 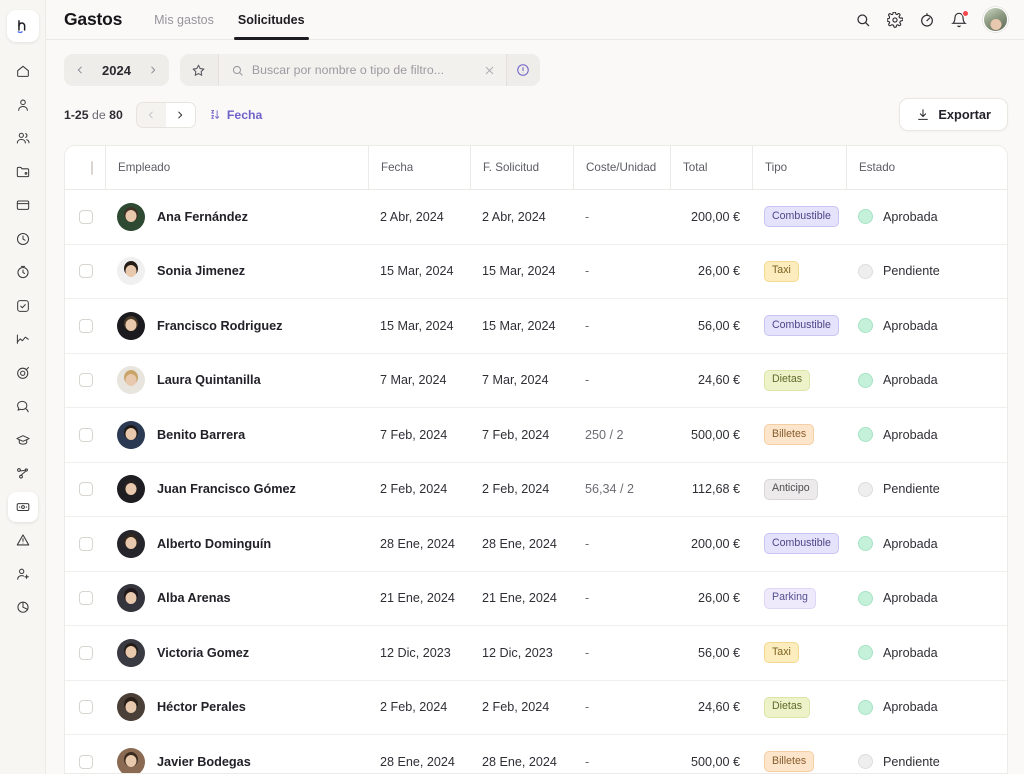 What do you see at coordinates (23, 172) in the screenshot?
I see `sidebar-item-folder` at bounding box center [23, 172].